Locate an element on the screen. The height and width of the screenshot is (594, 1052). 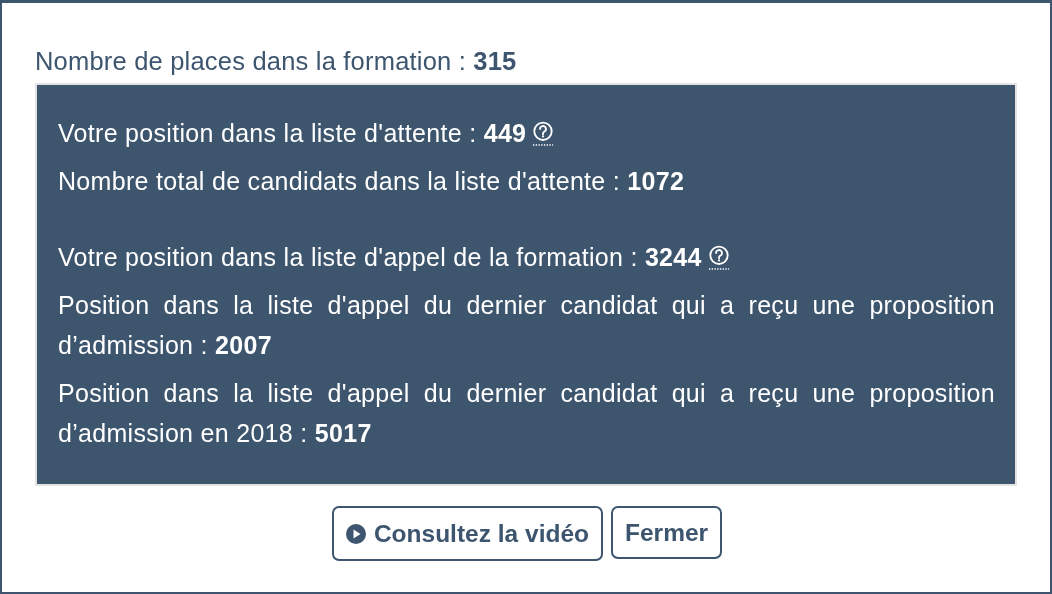
ranking-text: Votre position dans la liste d'appel de la formation : 3244 is located at coordinates (380, 257).